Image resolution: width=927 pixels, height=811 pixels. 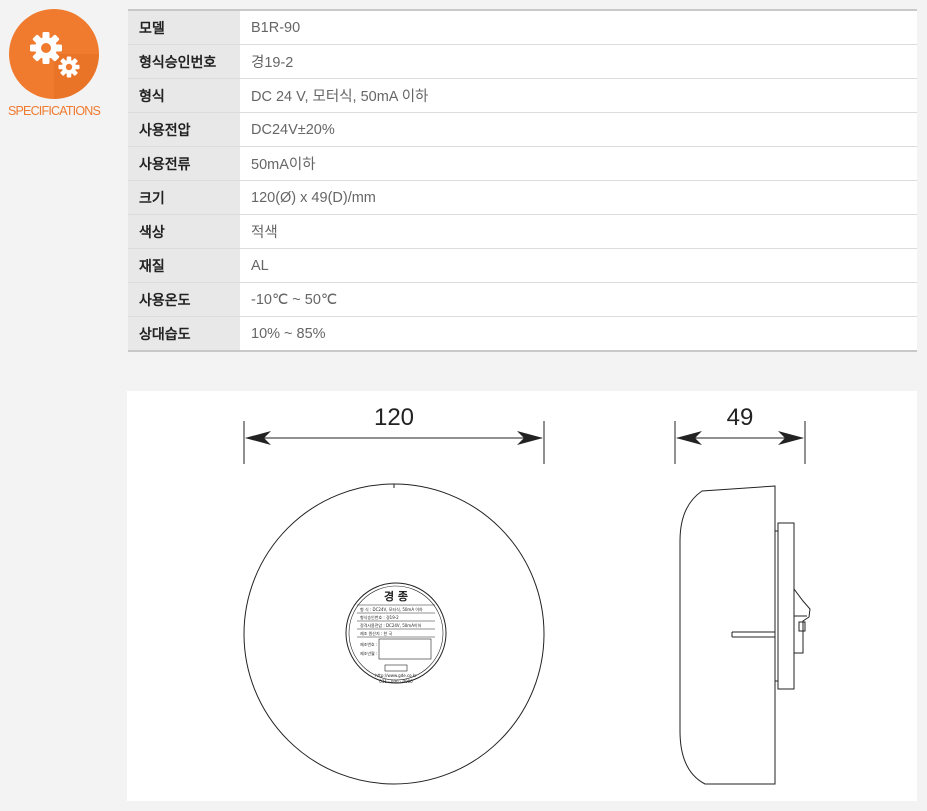 I want to click on label-serial: 제조번호 :, so click(x=368, y=644).